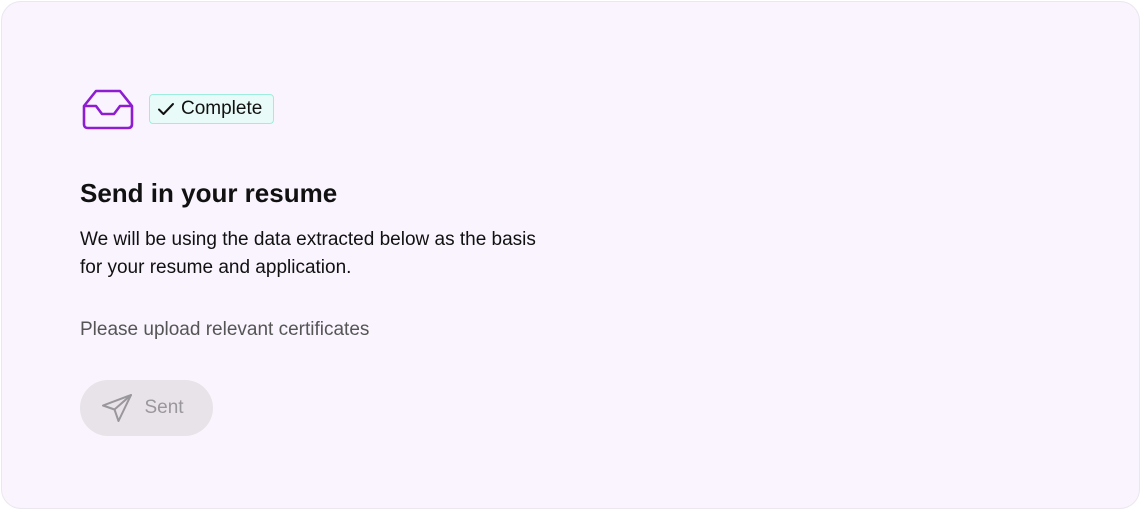  What do you see at coordinates (117, 408) in the screenshot?
I see `paper-plane-icon` at bounding box center [117, 408].